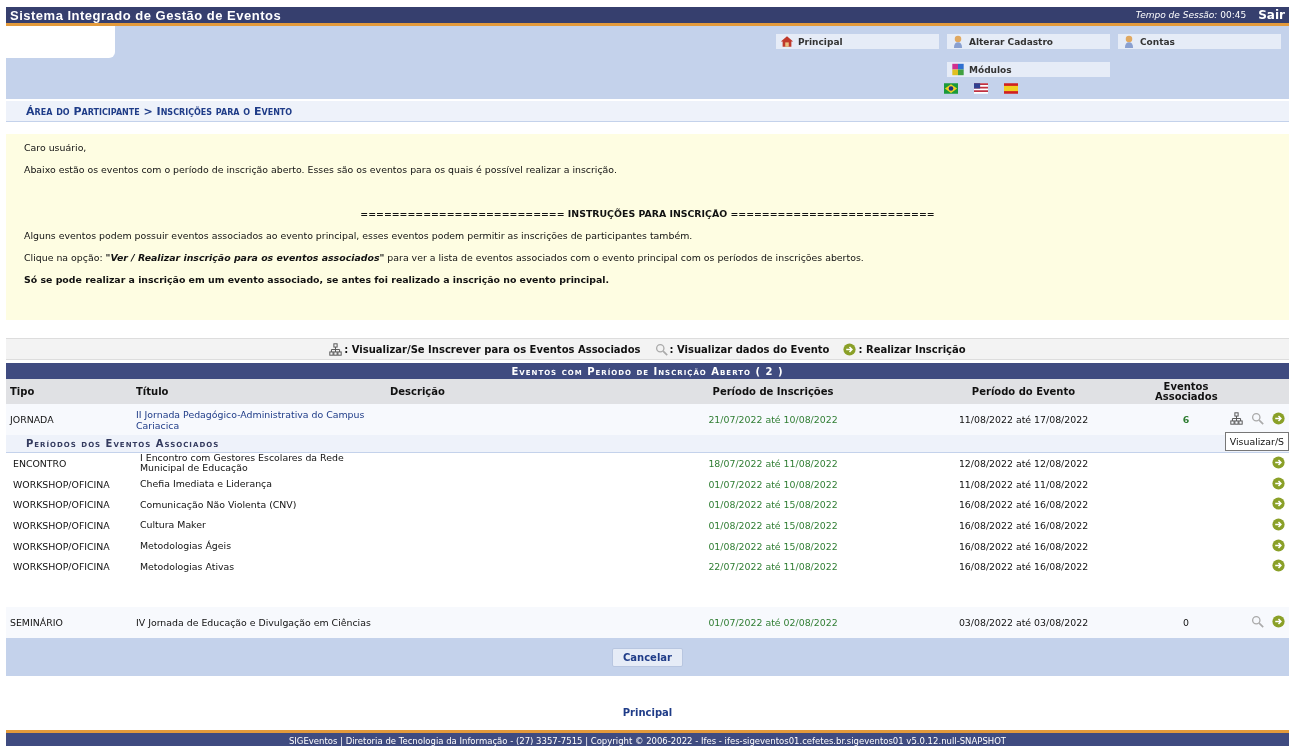  What do you see at coordinates (123, 443) in the screenshot?
I see `subsection-heading: Períodos dos Eventos Associados` at bounding box center [123, 443].